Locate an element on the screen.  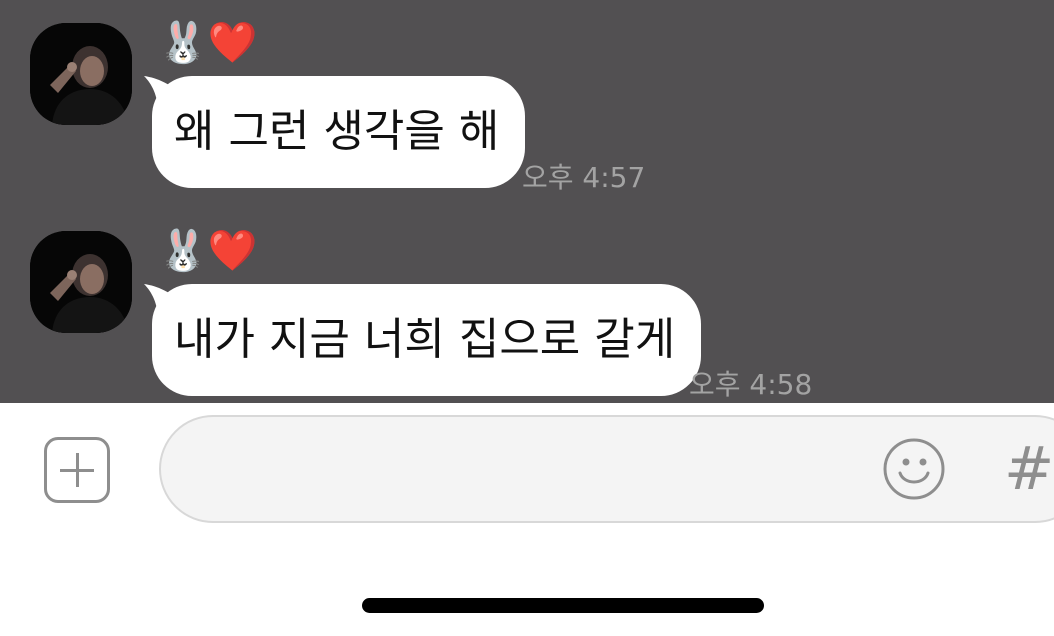
smiley-icon is located at coordinates (914, 469).